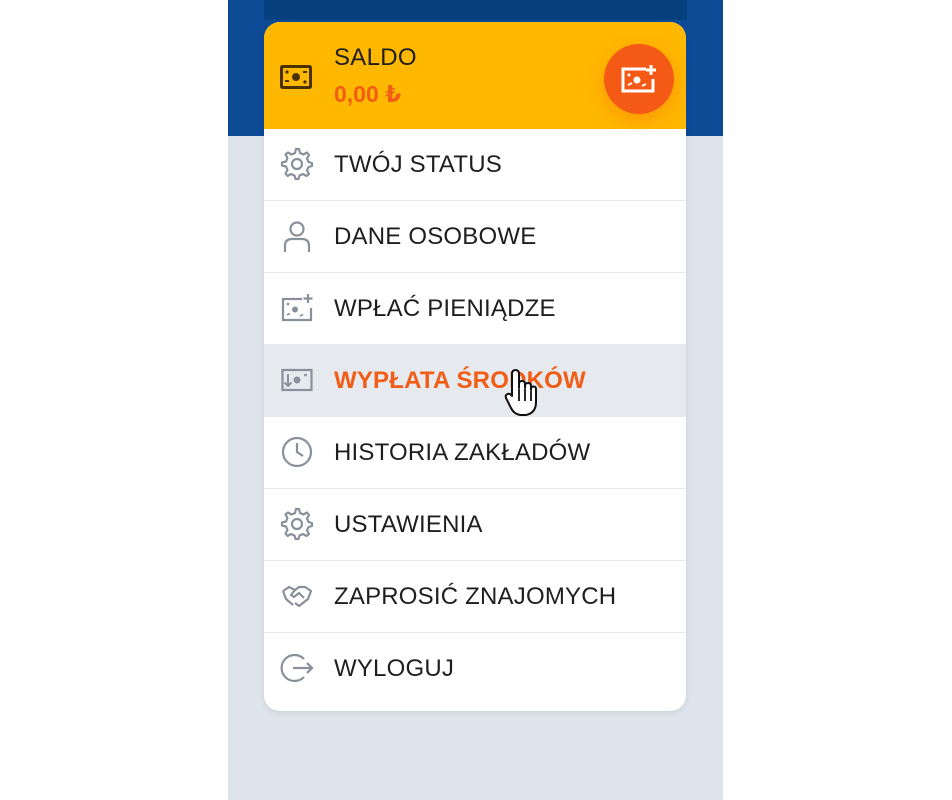 This screenshot has width=952, height=800. What do you see at coordinates (394, 668) in the screenshot?
I see `menu-item-label: WYLOGUJ` at bounding box center [394, 668].